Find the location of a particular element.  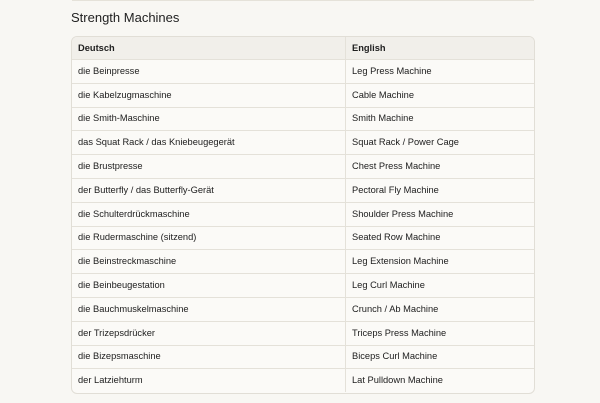

cell-deutsch: der Trizepsdrücker is located at coordinates (209, 333).